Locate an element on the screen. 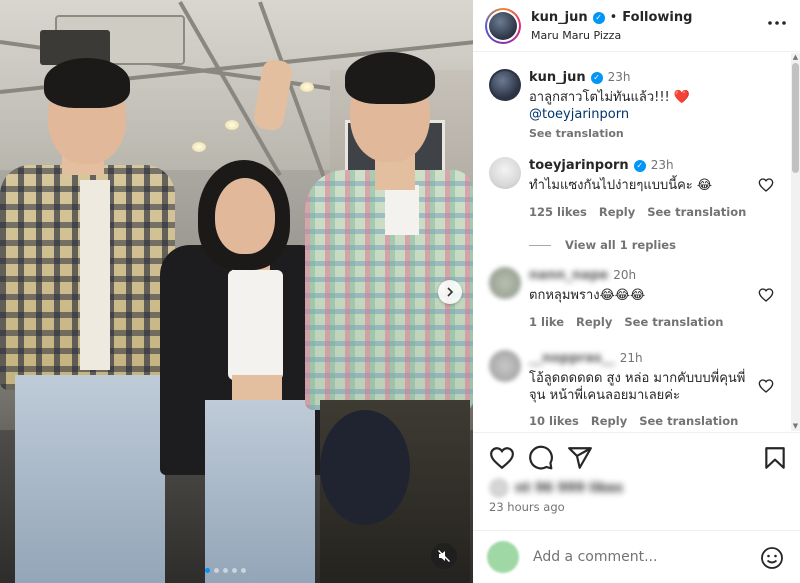  view-replies-button: View all 1 replies is located at coordinates (602, 245).